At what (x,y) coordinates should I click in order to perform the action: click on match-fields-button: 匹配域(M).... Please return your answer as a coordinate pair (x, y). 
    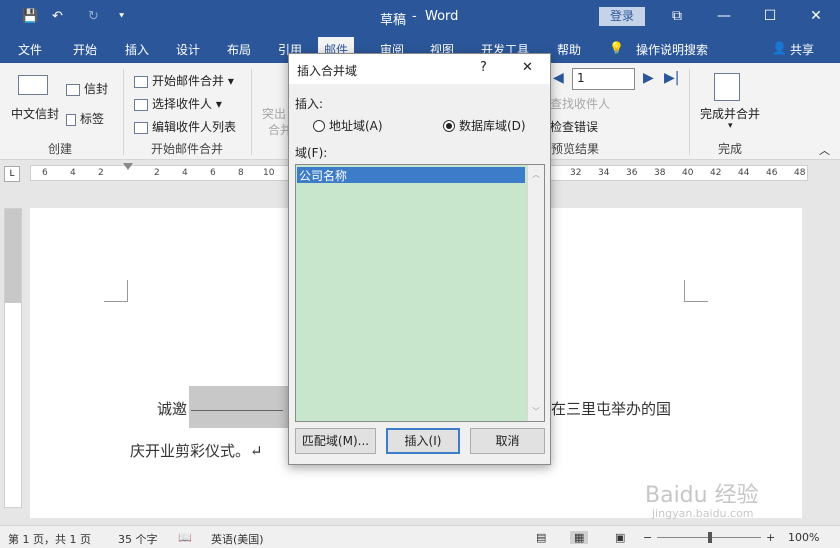
    Looking at the image, I should click on (335, 441).